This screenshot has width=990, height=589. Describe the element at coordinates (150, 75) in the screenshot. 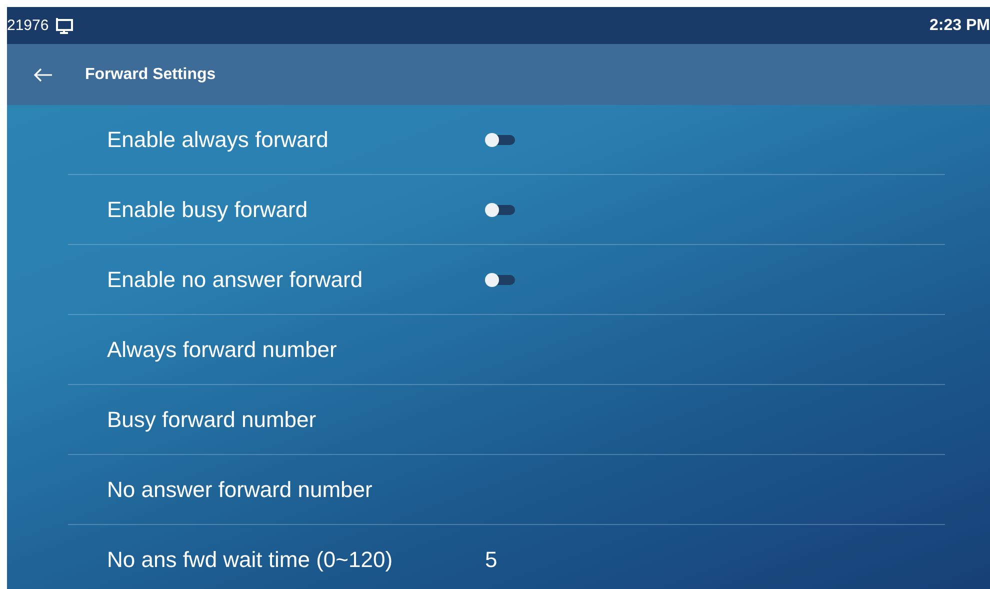

I see `page-title: Forward Settings` at that location.